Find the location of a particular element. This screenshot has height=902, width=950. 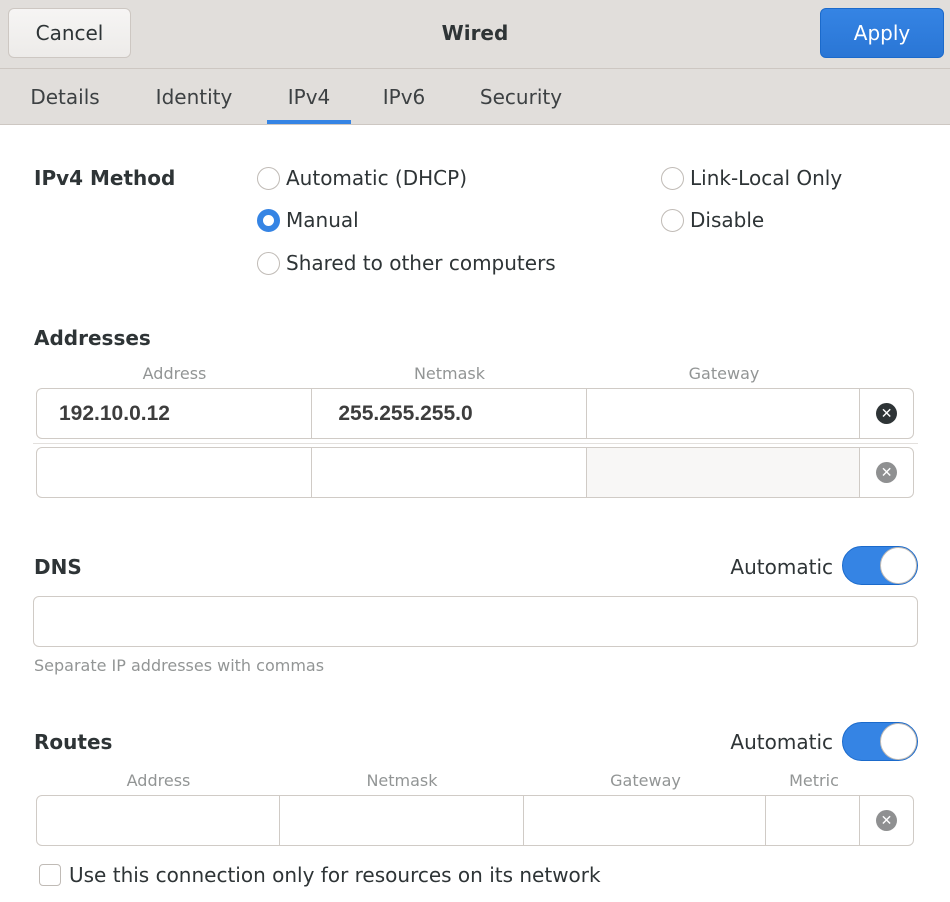

dns-label: DNS is located at coordinates (58, 567).